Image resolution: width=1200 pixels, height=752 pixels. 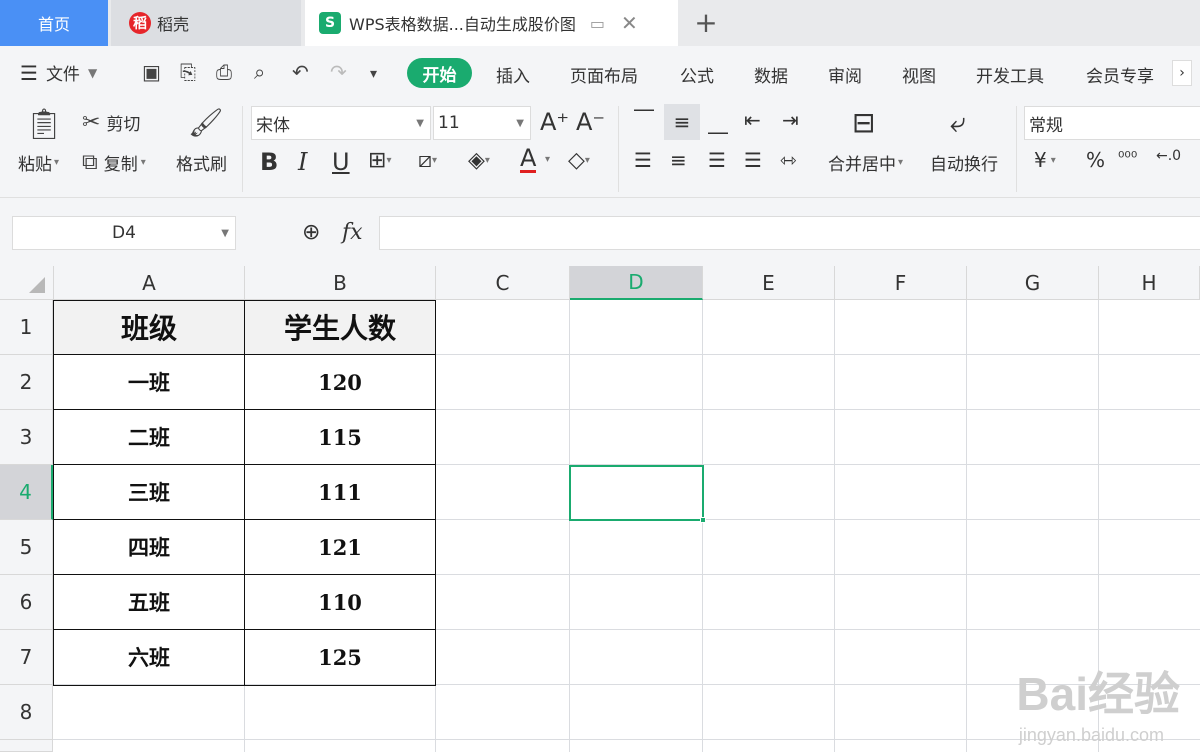 I want to click on merge-center-button: 合并居中 ▾, so click(x=865, y=162).